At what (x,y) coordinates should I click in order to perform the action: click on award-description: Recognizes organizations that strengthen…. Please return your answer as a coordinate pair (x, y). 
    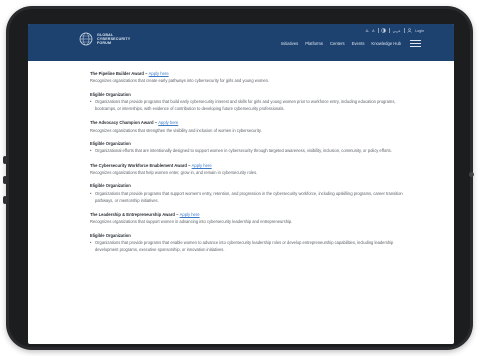
    Looking at the image, I should click on (176, 130).